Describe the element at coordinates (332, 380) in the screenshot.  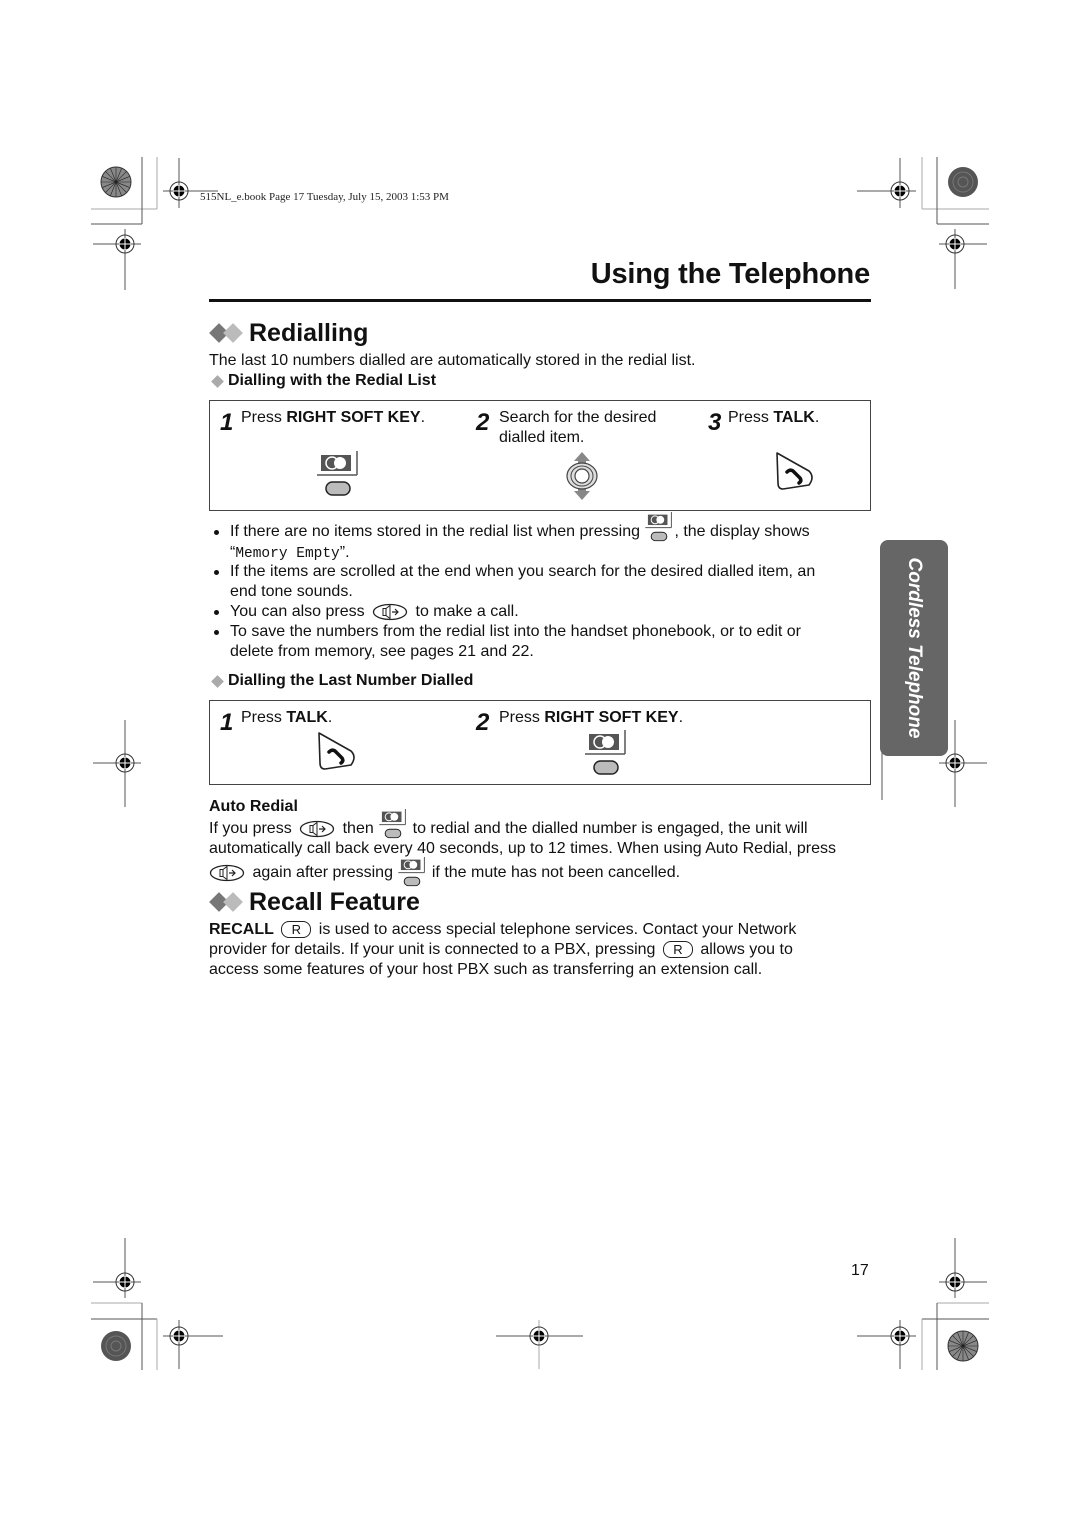
I see `subheading-text: Dialling with the Redial List` at that location.